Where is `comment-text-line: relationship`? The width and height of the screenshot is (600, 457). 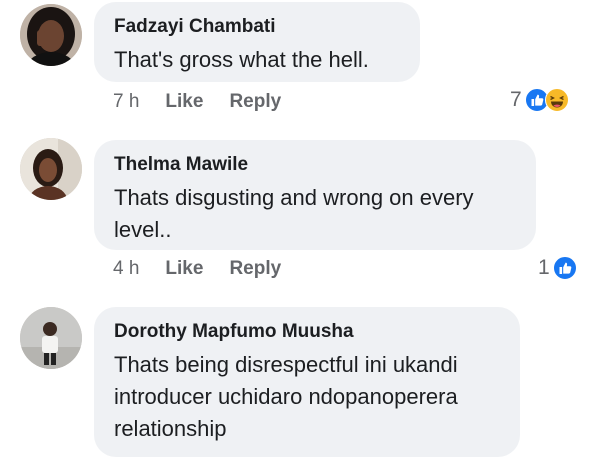 comment-text-line: relationship is located at coordinates (170, 428).